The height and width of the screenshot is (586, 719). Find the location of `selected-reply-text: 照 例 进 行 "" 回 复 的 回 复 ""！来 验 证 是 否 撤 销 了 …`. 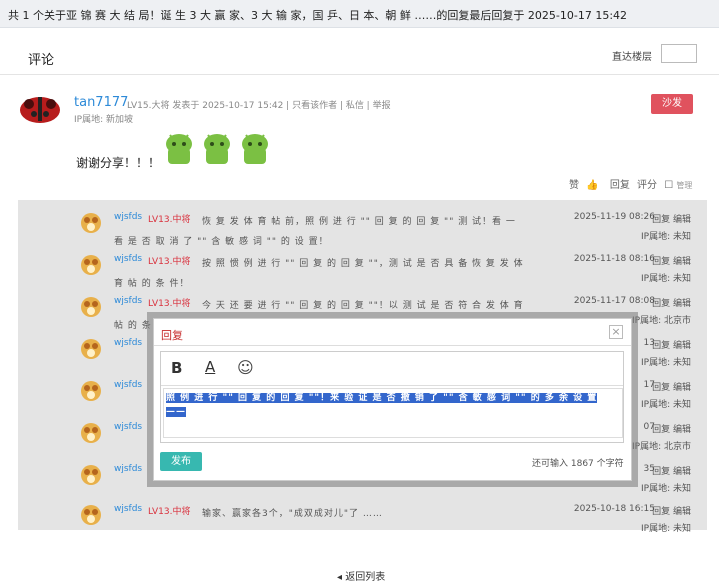

selected-reply-text: 照 例 进 行 "" 回 复 的 回 复 ""！来 验 证 是 否 撤 销 了 … is located at coordinates (382, 405).